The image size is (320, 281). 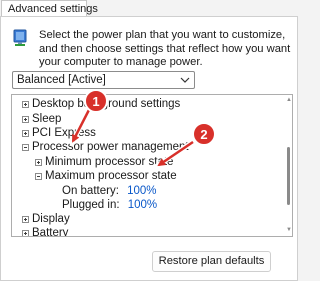 What do you see at coordinates (289, 100) in the screenshot?
I see `scroll-up-arrow-icon: ▲` at bounding box center [289, 100].